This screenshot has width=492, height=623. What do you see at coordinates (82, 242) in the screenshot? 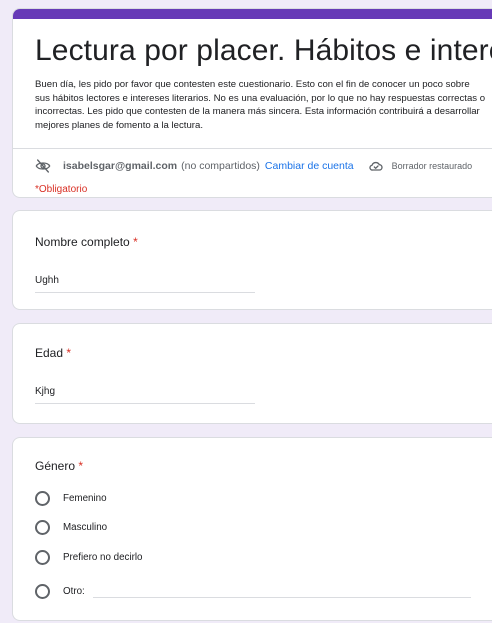
I see `question-title-text: Nombre completo` at bounding box center [82, 242].